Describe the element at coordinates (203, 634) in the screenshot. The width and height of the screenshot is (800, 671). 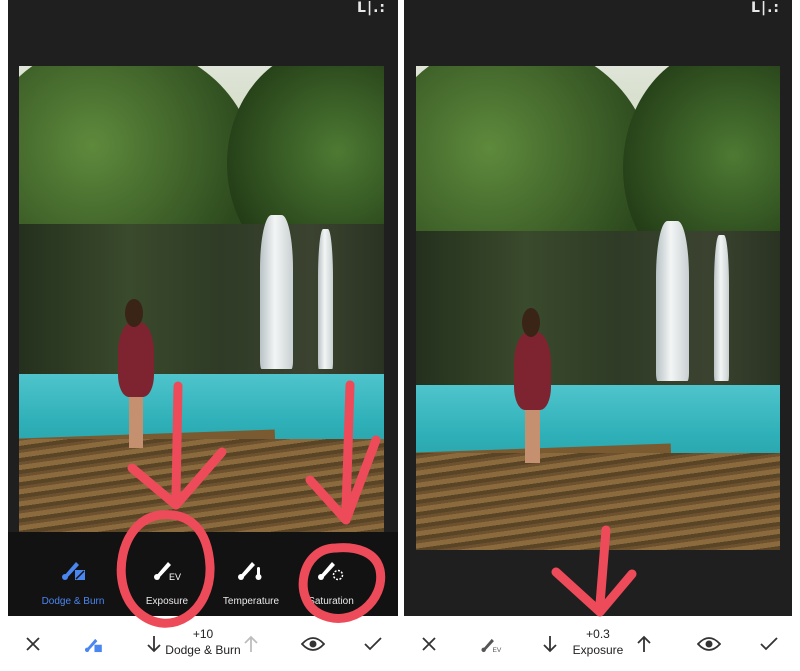
I see `value-number: +10` at that location.